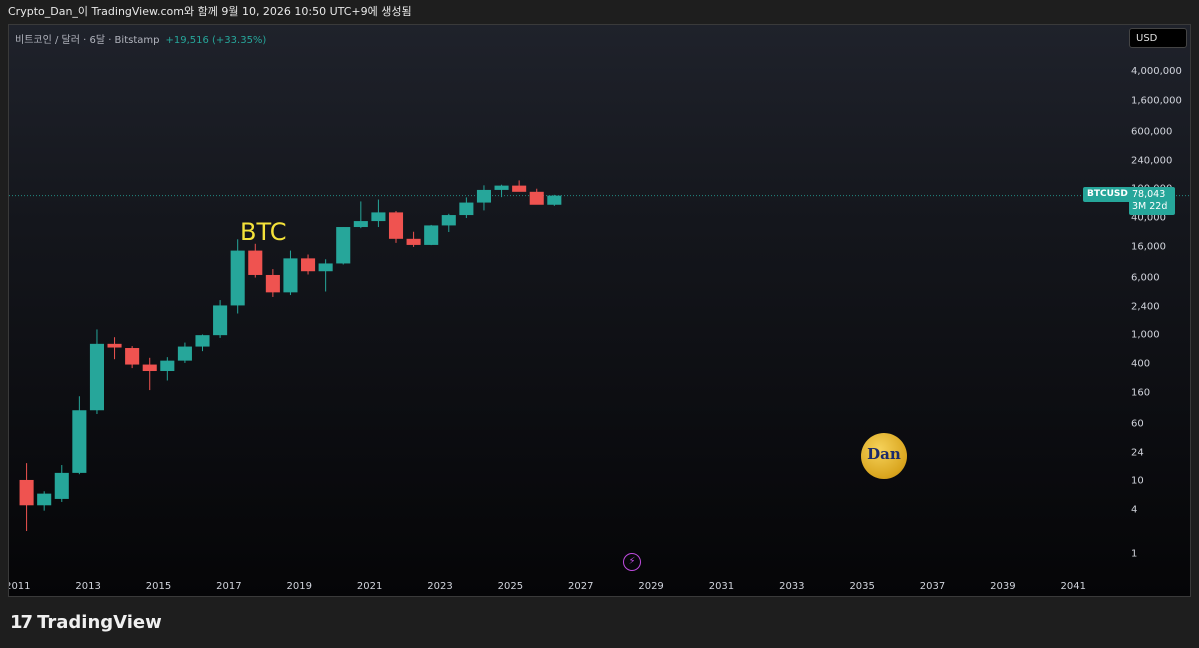 The width and height of the screenshot is (1199, 648). Describe the element at coordinates (1145, 307) in the screenshot. I see `y-tick-label: 2,400` at that location.